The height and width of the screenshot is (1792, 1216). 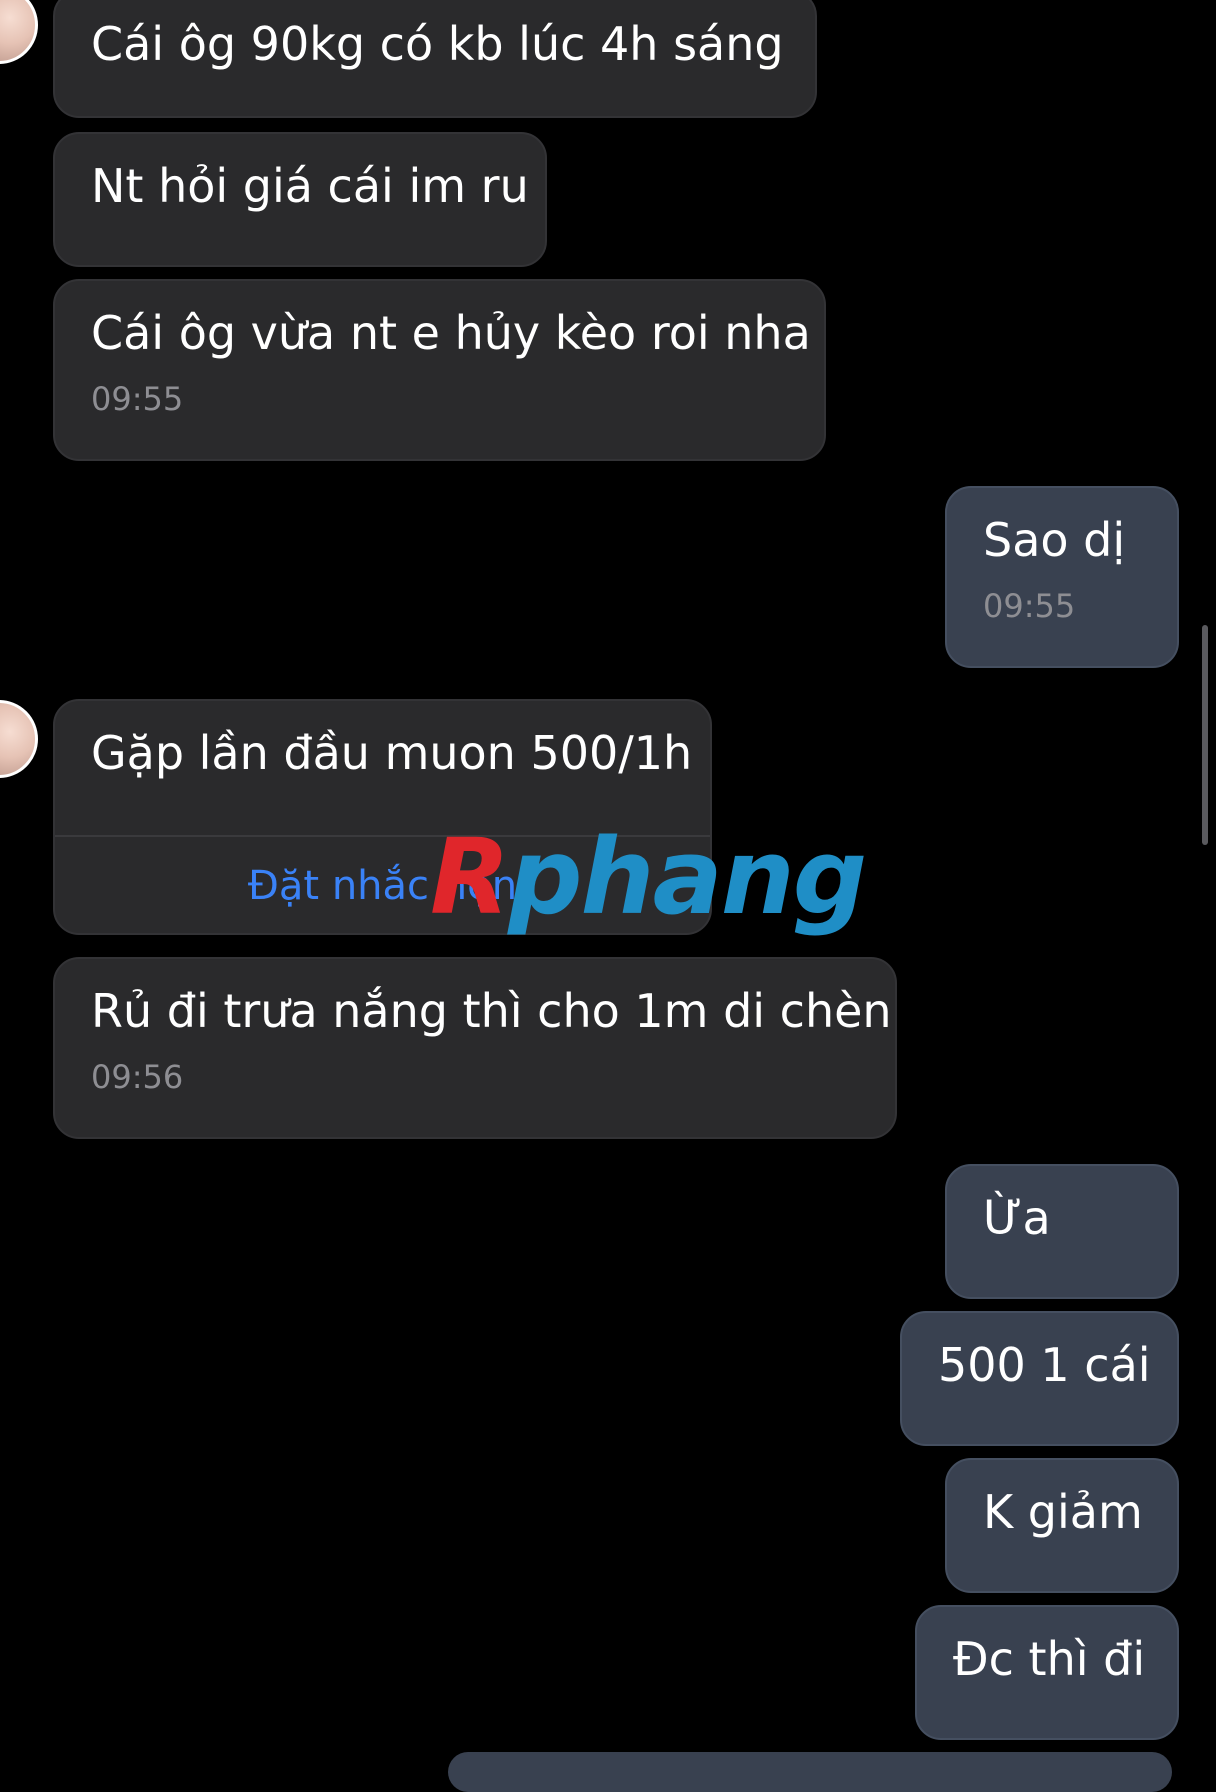 I want to click on message-text: Đc thì đi, so click(x=1049, y=1659).